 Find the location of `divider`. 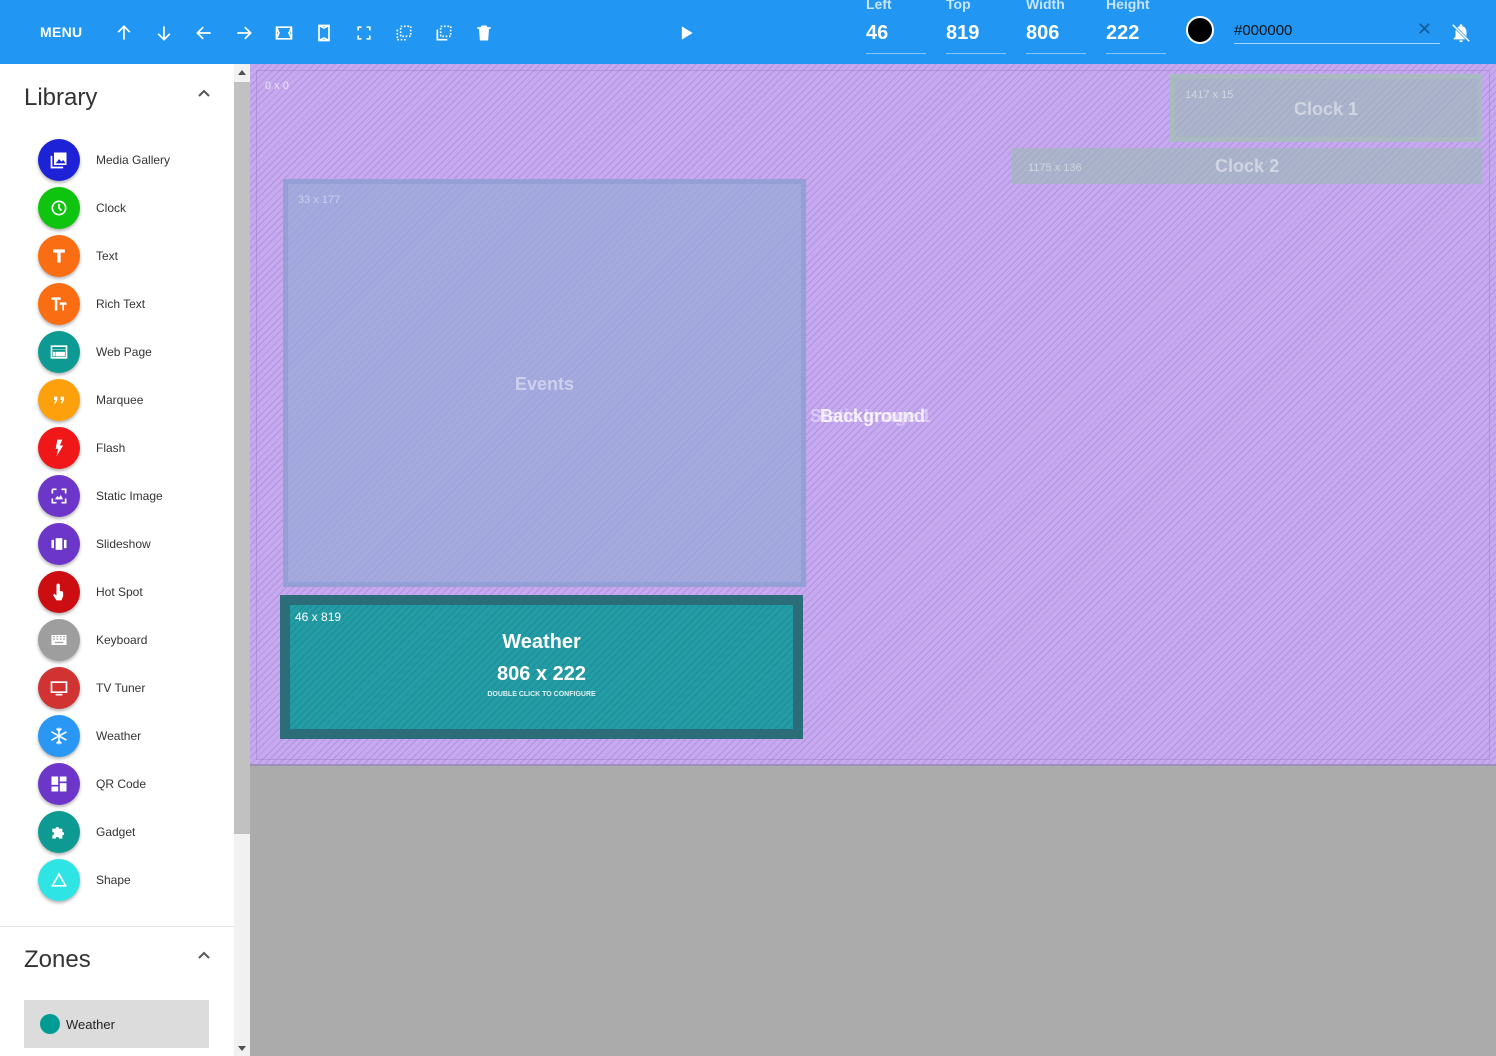

divider is located at coordinates (117, 926).